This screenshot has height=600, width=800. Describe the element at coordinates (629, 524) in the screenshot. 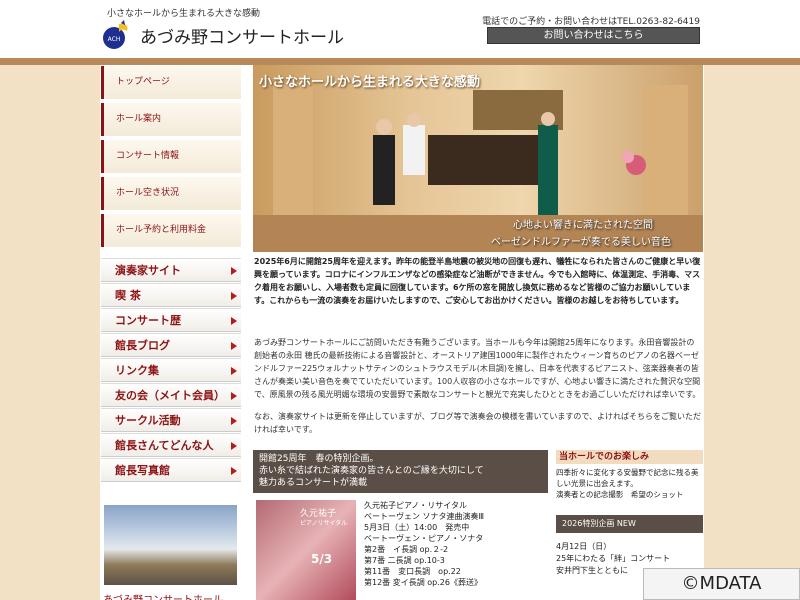

I see `special-event-heading: 2026特別企画 NEW` at that location.